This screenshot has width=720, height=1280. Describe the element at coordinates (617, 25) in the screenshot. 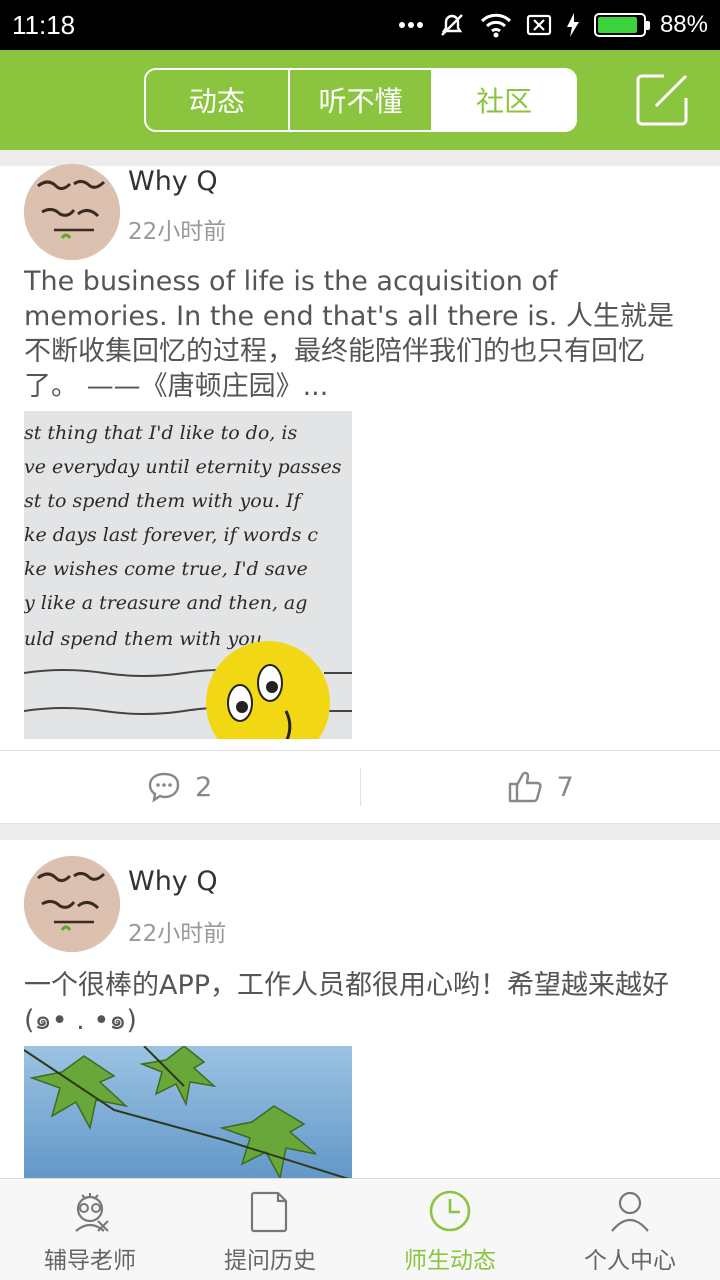

I see `battery-level` at that location.